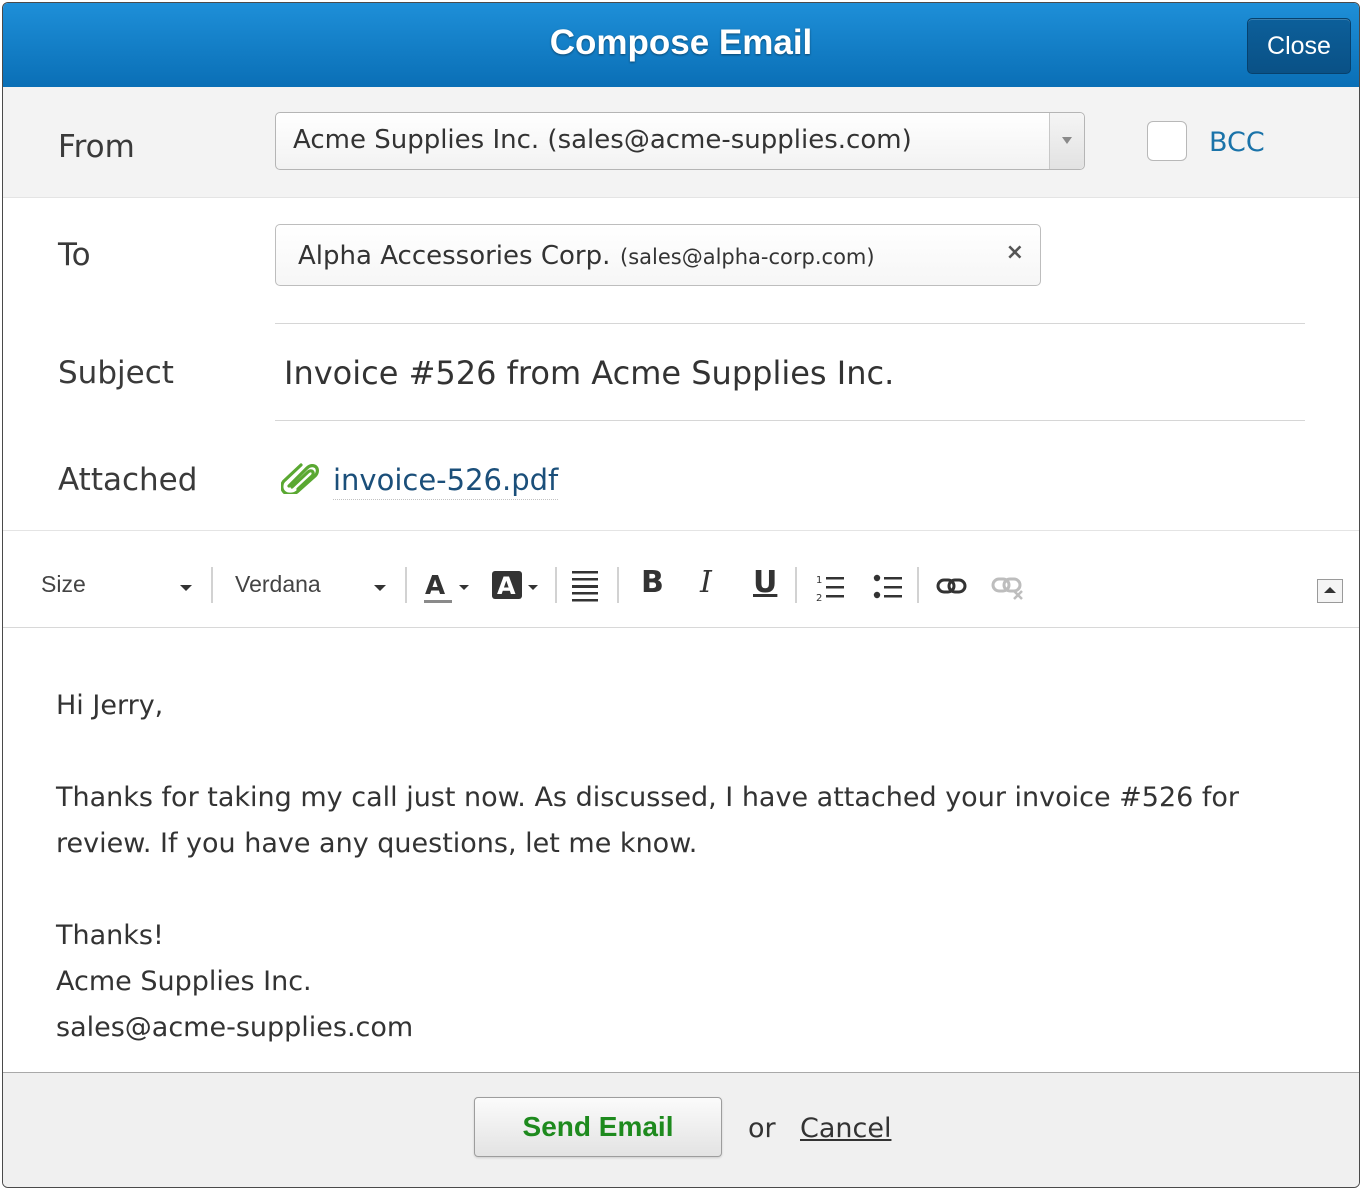  I want to click on insert-link-button, so click(952, 589).